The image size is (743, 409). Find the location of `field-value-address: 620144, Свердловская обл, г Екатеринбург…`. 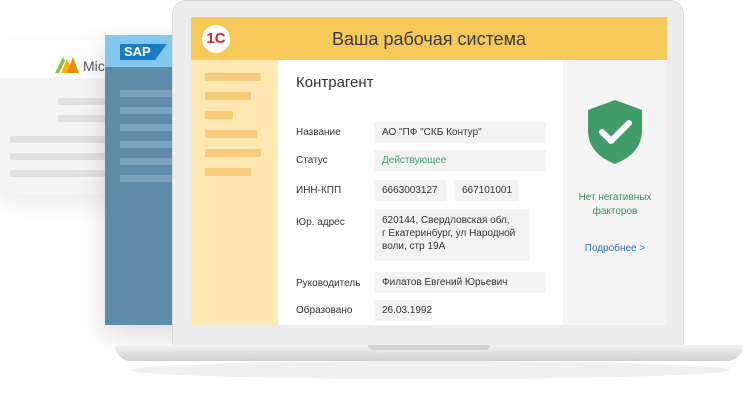

field-value-address: 620144, Свердловская обл, г Екатеринбург… is located at coordinates (452, 235).